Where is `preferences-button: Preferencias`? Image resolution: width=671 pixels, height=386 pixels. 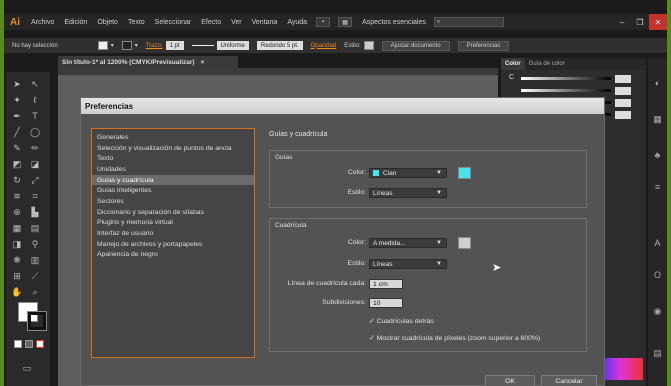 preferences-button: Preferencias is located at coordinates (483, 45).